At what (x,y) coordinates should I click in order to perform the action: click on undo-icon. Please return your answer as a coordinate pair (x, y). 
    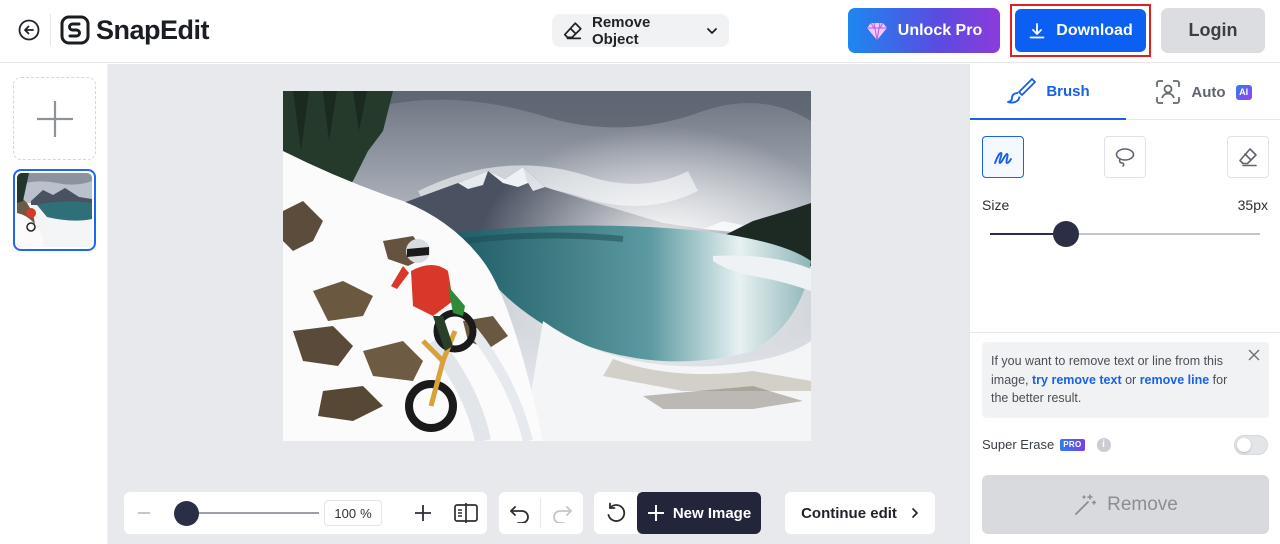
    Looking at the image, I should click on (520, 513).